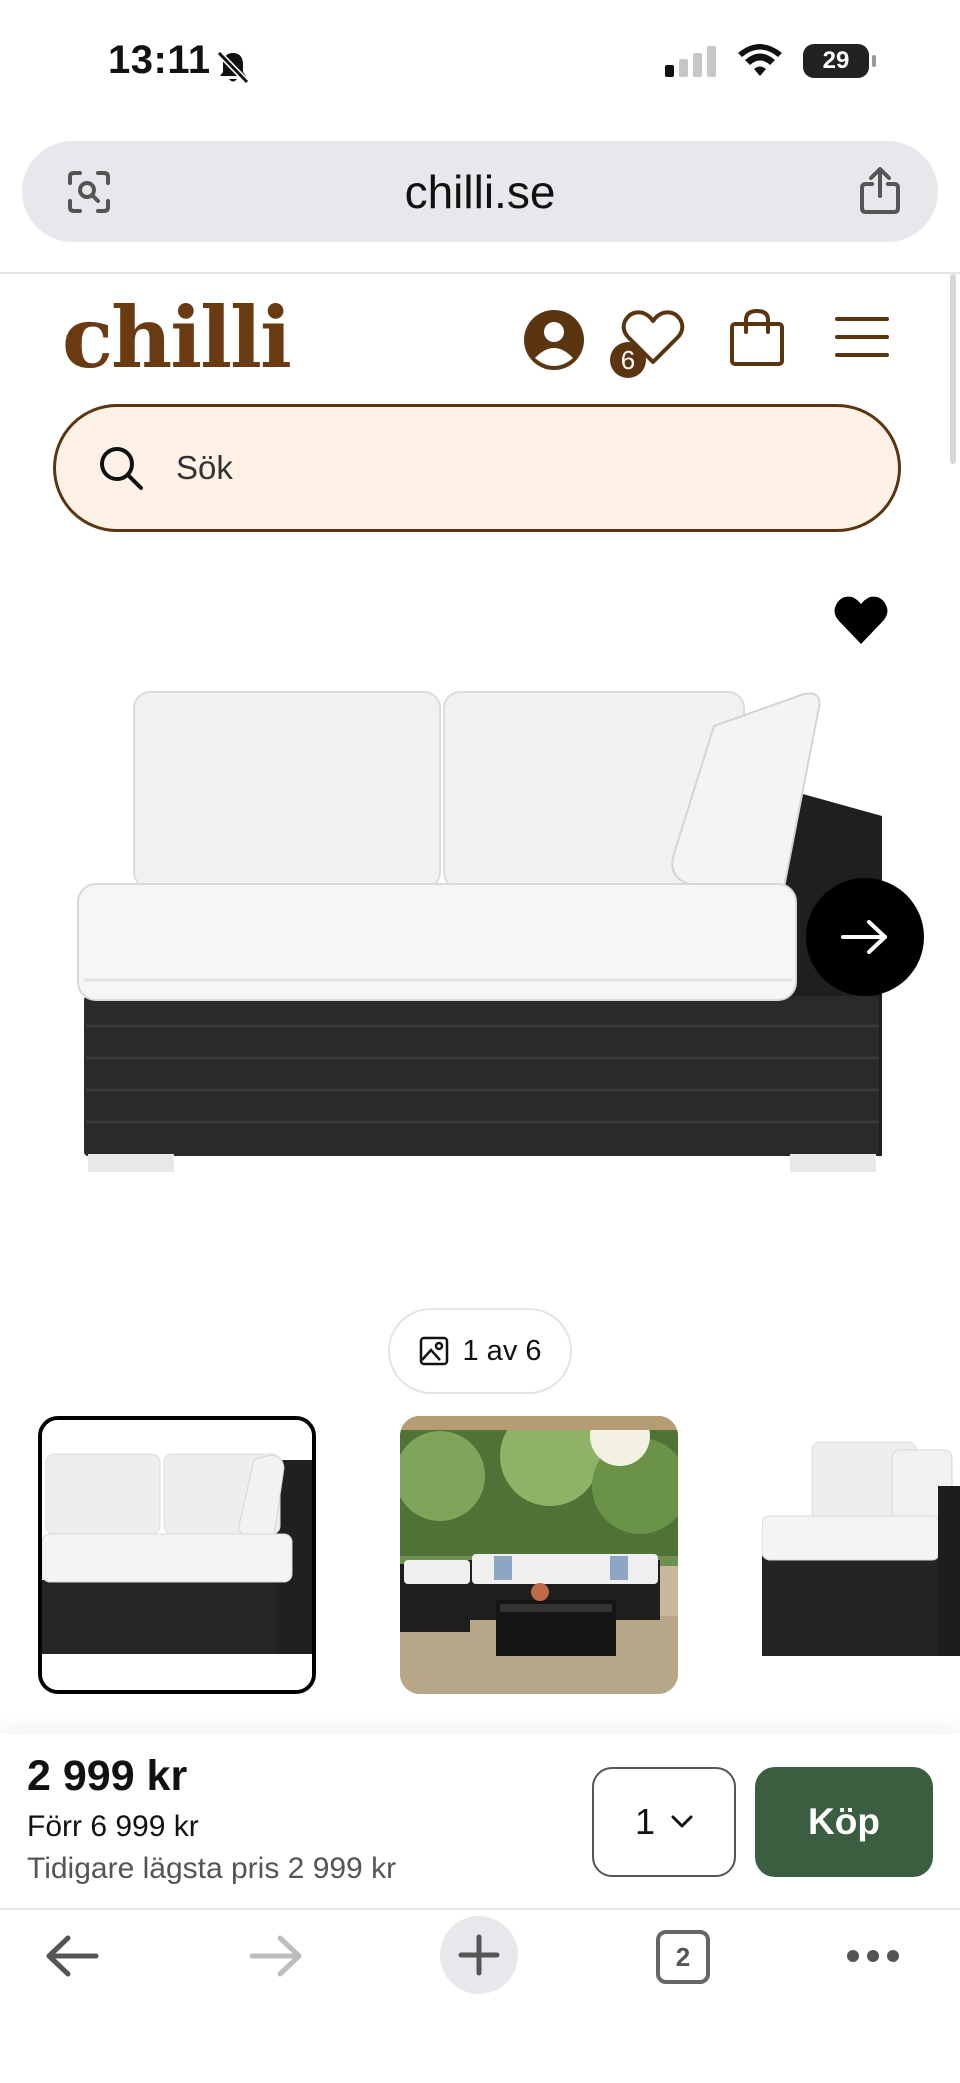  What do you see at coordinates (480, 273) in the screenshot?
I see `browser-divider` at bounding box center [480, 273].